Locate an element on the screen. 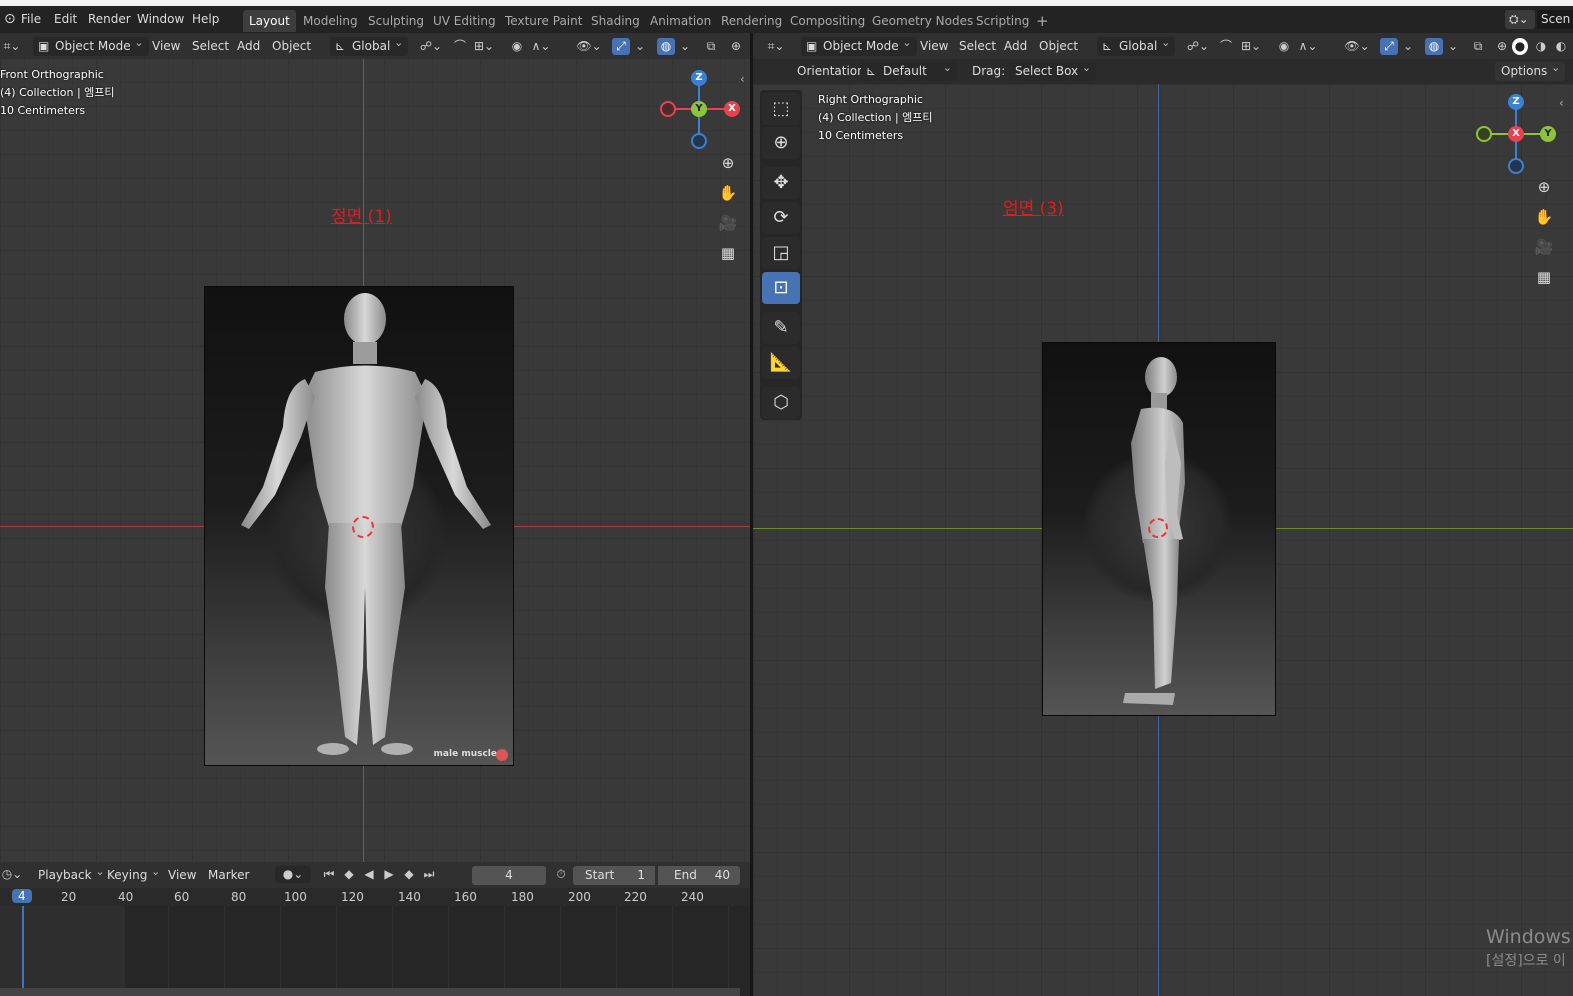 The height and width of the screenshot is (996, 1573). workspace-tab-modeling: Modeling is located at coordinates (330, 21).